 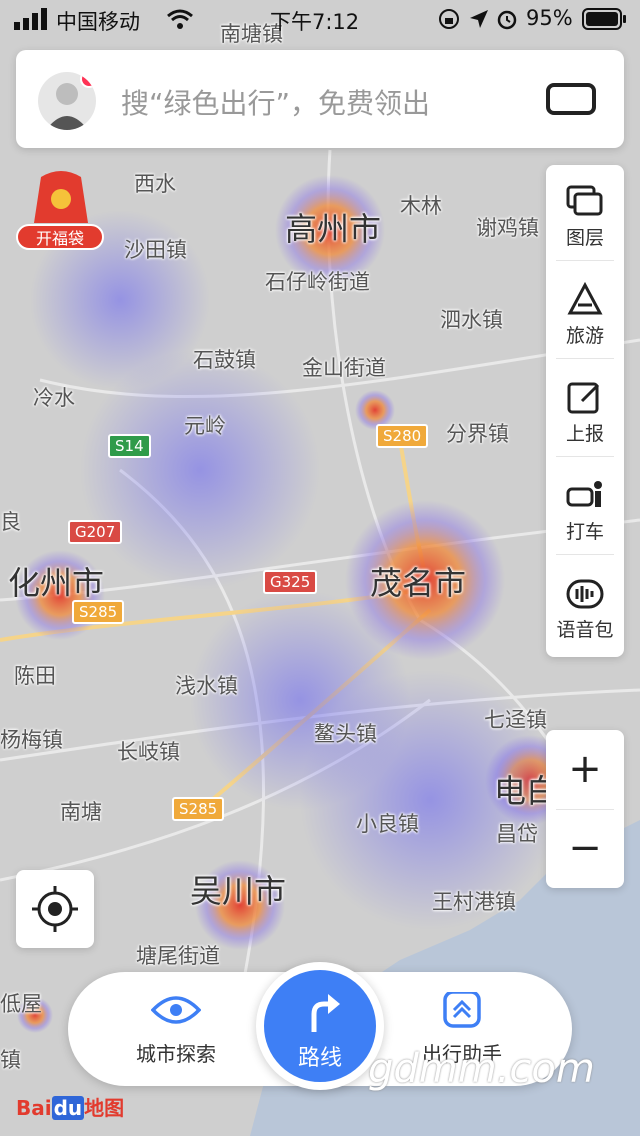 What do you see at coordinates (155, 250) in the screenshot?
I see `map-label: 沙田镇` at bounding box center [155, 250].